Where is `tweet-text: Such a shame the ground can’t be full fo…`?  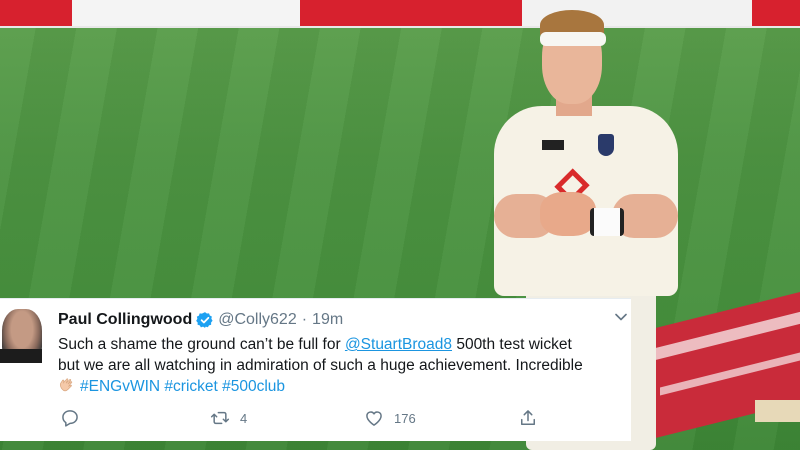 tweet-text: Such a shame the ground can’t be full fo… is located at coordinates (320, 365).